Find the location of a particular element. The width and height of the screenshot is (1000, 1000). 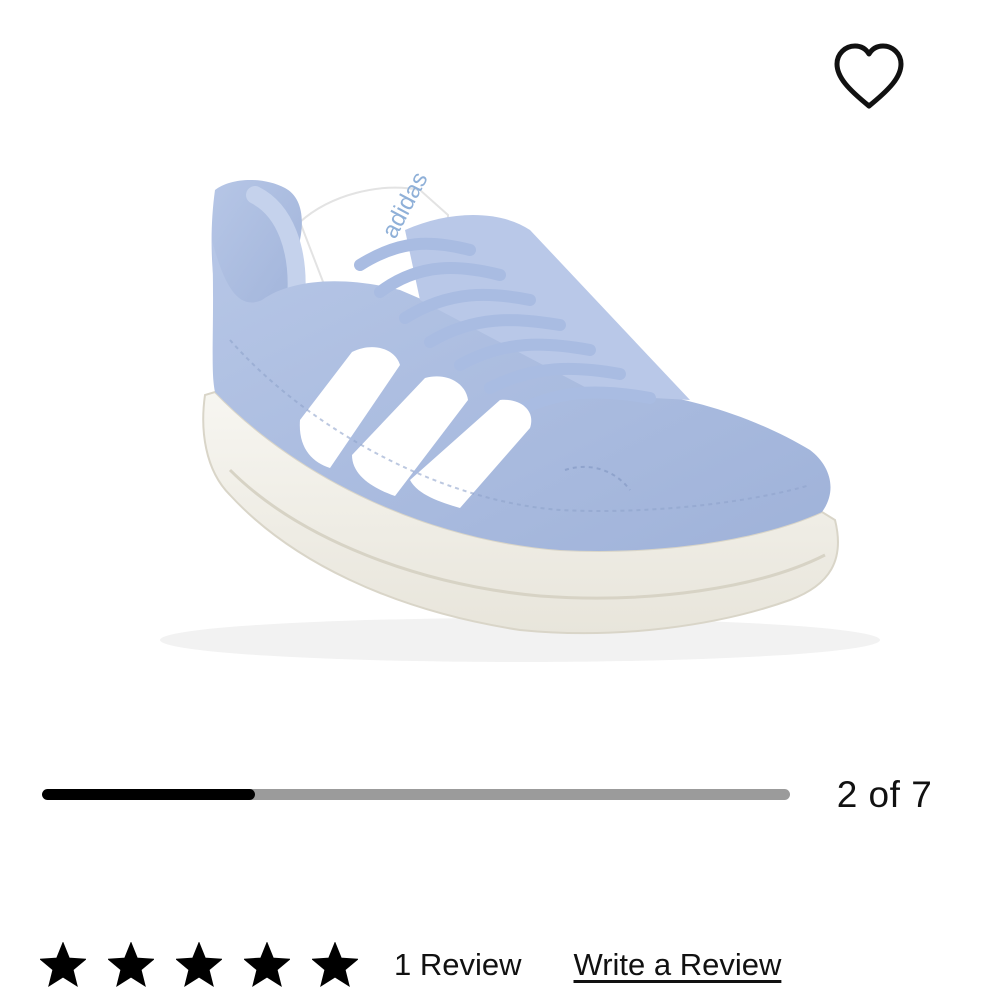

favorite-button is located at coordinates (869, 76).